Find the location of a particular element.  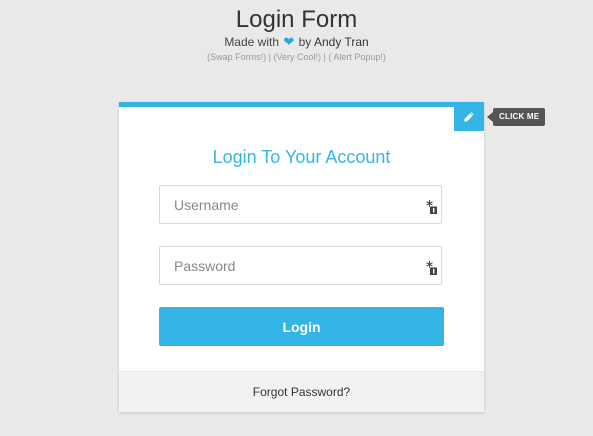

forgot-password-link: Forgot Password? is located at coordinates (301, 392).